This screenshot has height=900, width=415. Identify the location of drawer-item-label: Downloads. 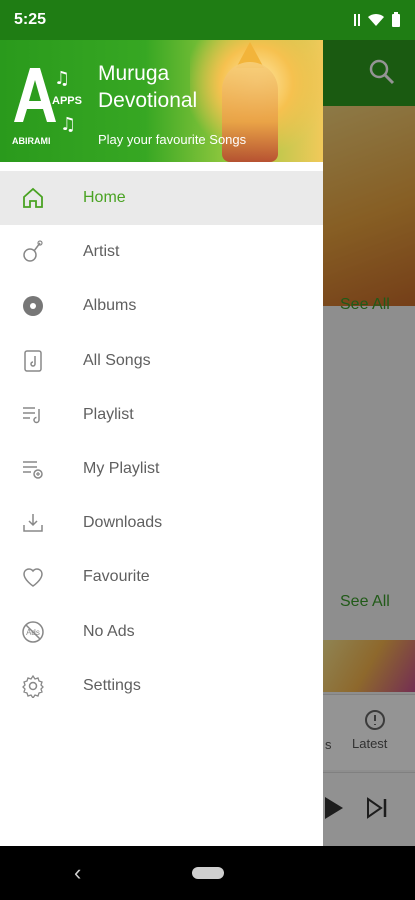
(123, 523).